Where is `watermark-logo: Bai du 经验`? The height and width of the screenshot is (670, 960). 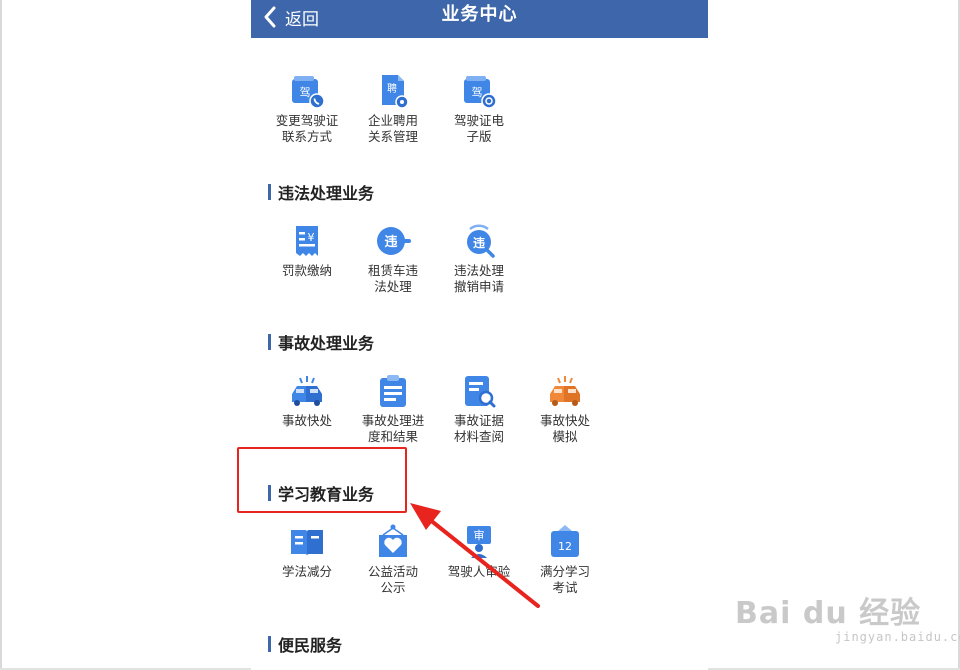 watermark-logo: Bai du 经验 is located at coordinates (828, 613).